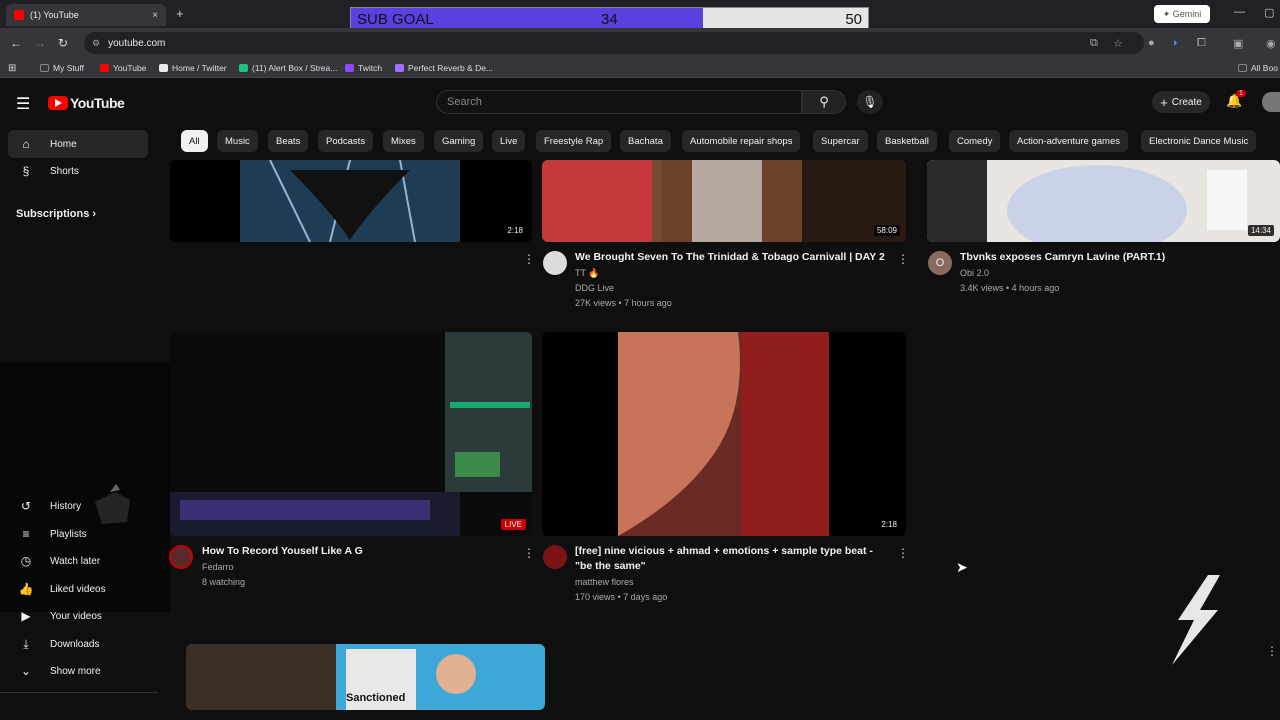  What do you see at coordinates (78, 144) in the screenshot?
I see `sidebar-item-home: ⌂ Home` at bounding box center [78, 144].